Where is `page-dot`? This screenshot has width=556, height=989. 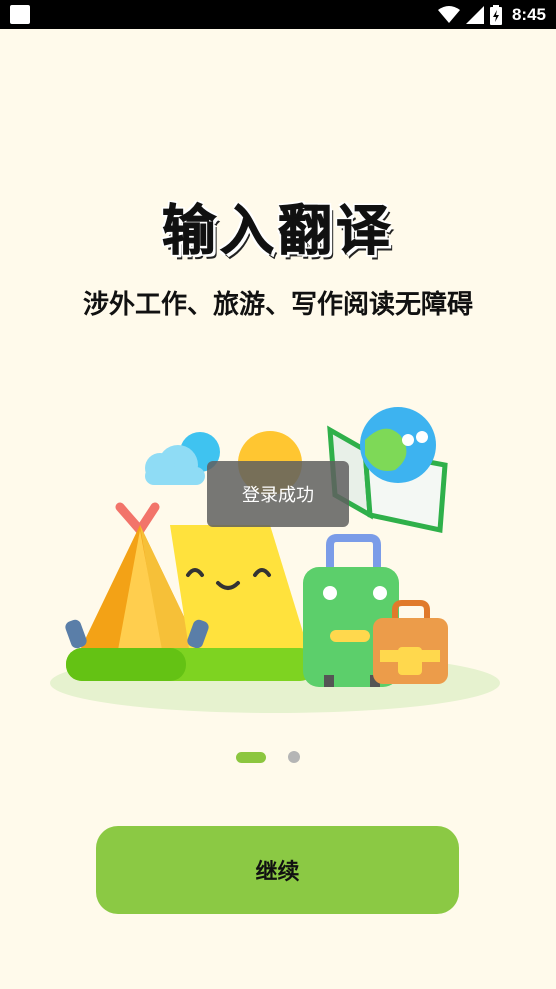
page-dot is located at coordinates (294, 757).